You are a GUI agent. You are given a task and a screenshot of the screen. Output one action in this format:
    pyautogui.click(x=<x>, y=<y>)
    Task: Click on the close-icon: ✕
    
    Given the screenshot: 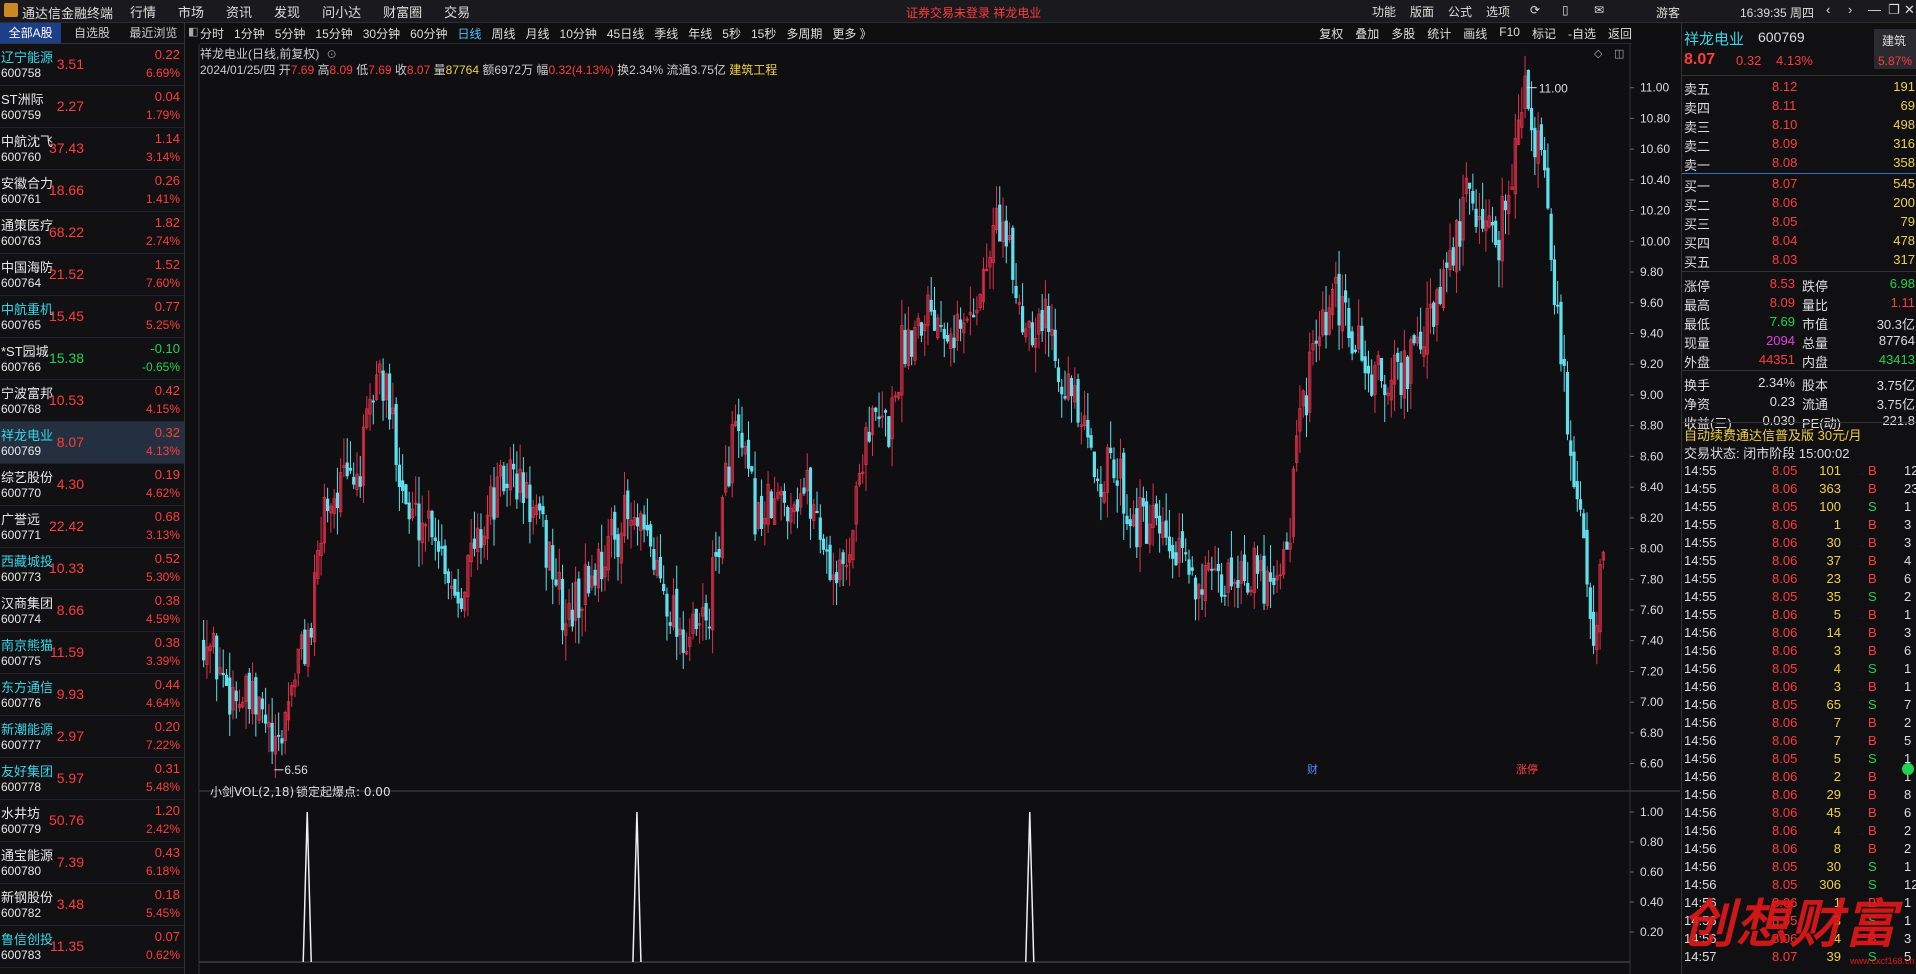 What is the action you would take?
    pyautogui.click(x=1909, y=10)
    